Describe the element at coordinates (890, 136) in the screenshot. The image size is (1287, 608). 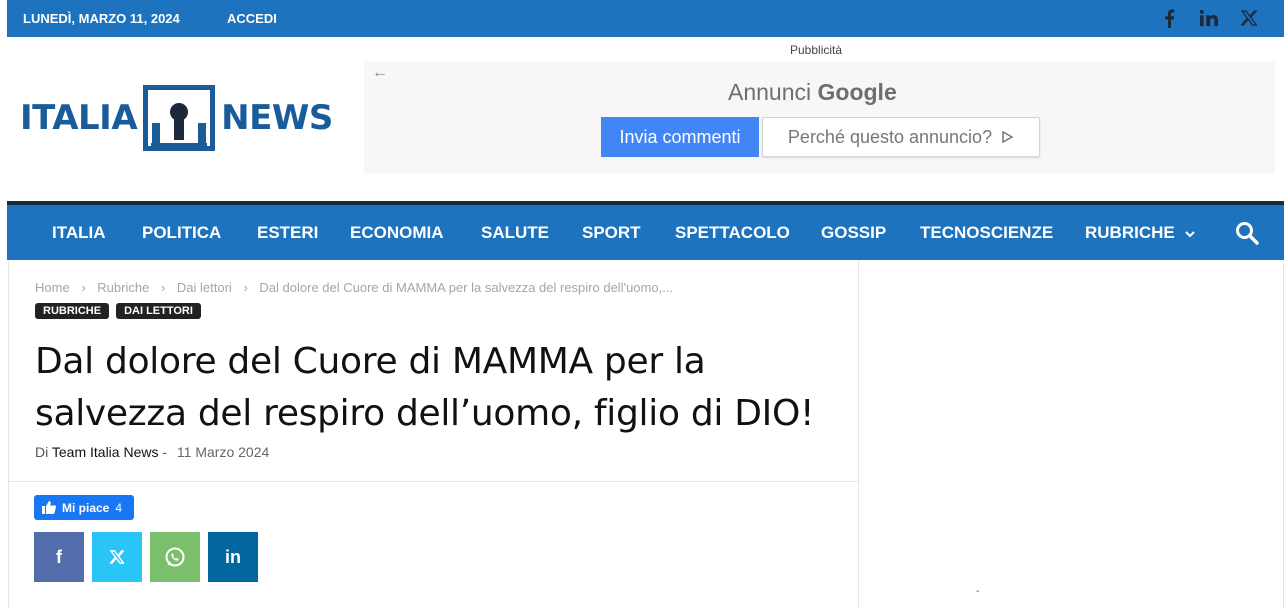
I see `why-this-ad-label: Perché questo annuncio?` at that location.